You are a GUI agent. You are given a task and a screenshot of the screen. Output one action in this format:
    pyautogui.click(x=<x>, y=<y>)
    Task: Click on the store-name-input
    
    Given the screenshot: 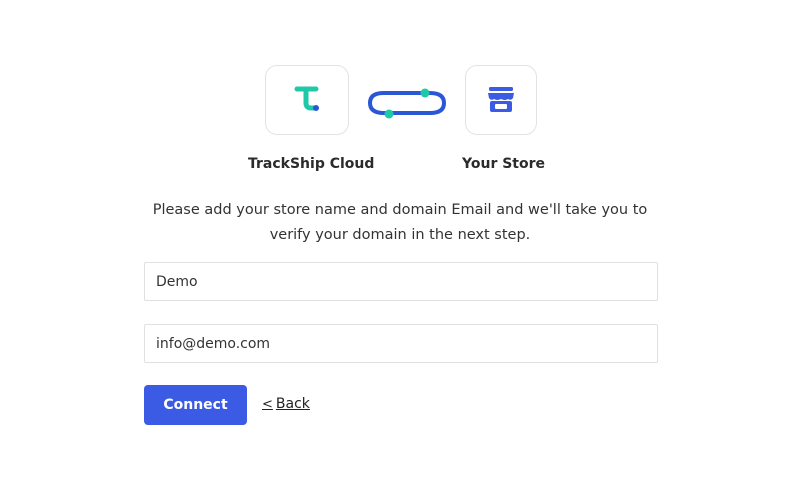 What is the action you would take?
    pyautogui.click(x=401, y=281)
    